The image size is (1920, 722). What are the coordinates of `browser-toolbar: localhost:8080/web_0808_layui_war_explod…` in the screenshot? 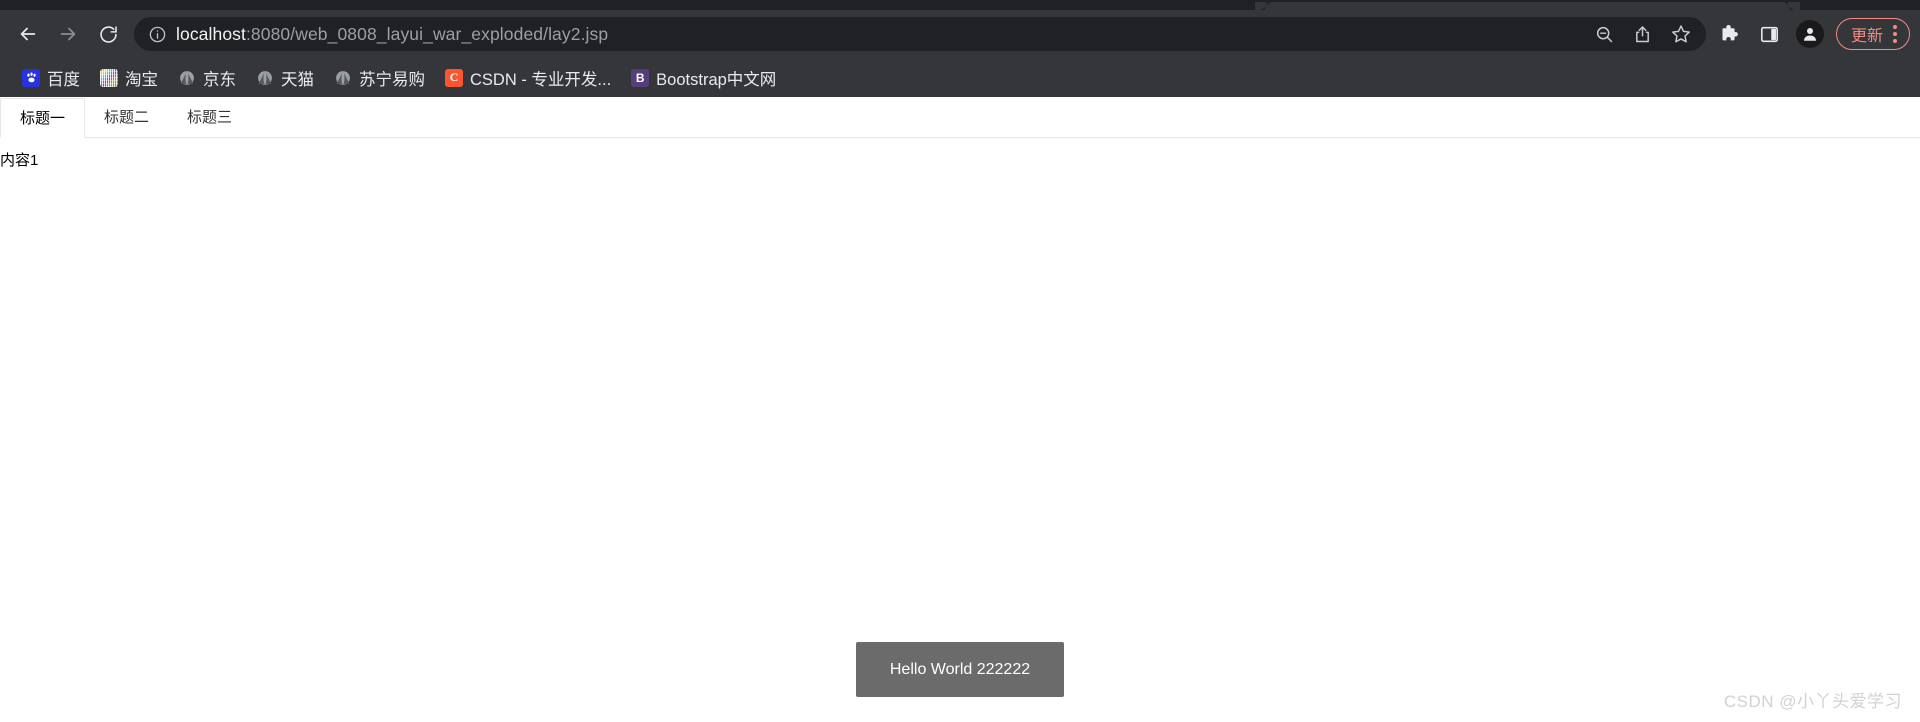 It's located at (960, 34).